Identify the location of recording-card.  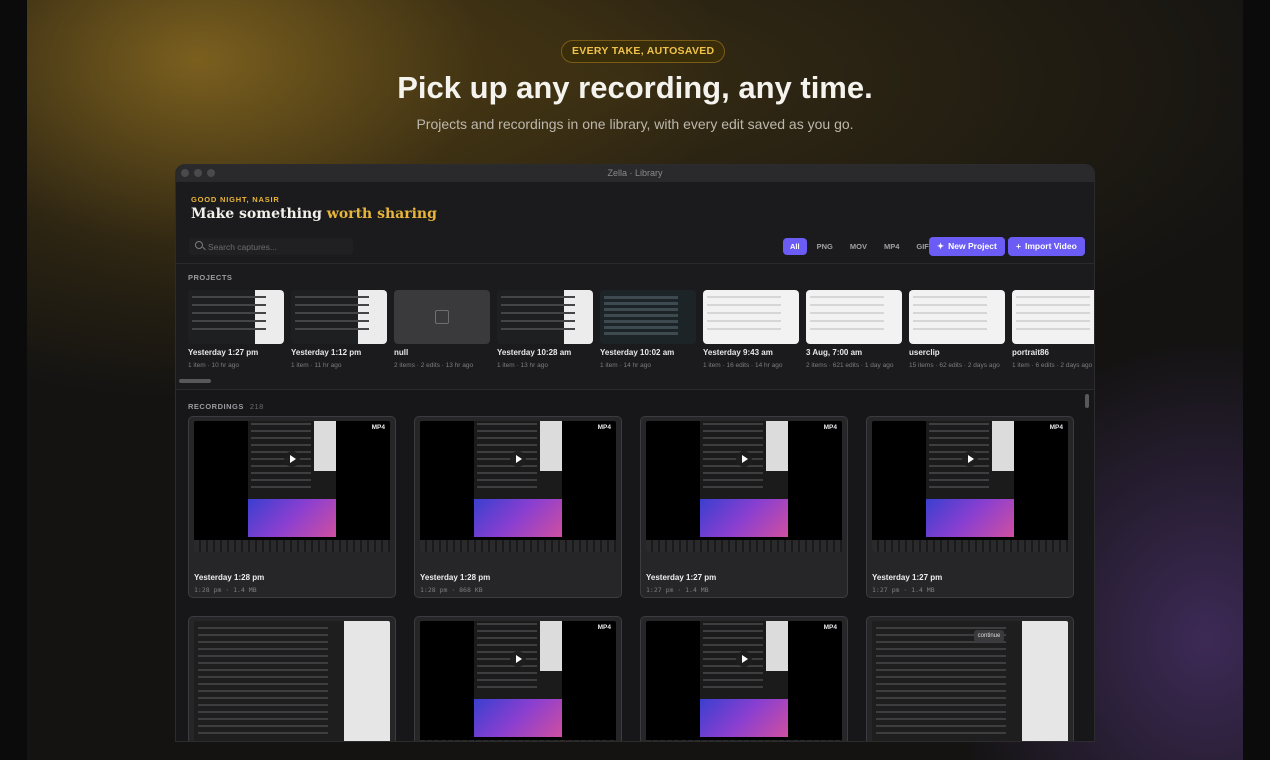
(292, 678).